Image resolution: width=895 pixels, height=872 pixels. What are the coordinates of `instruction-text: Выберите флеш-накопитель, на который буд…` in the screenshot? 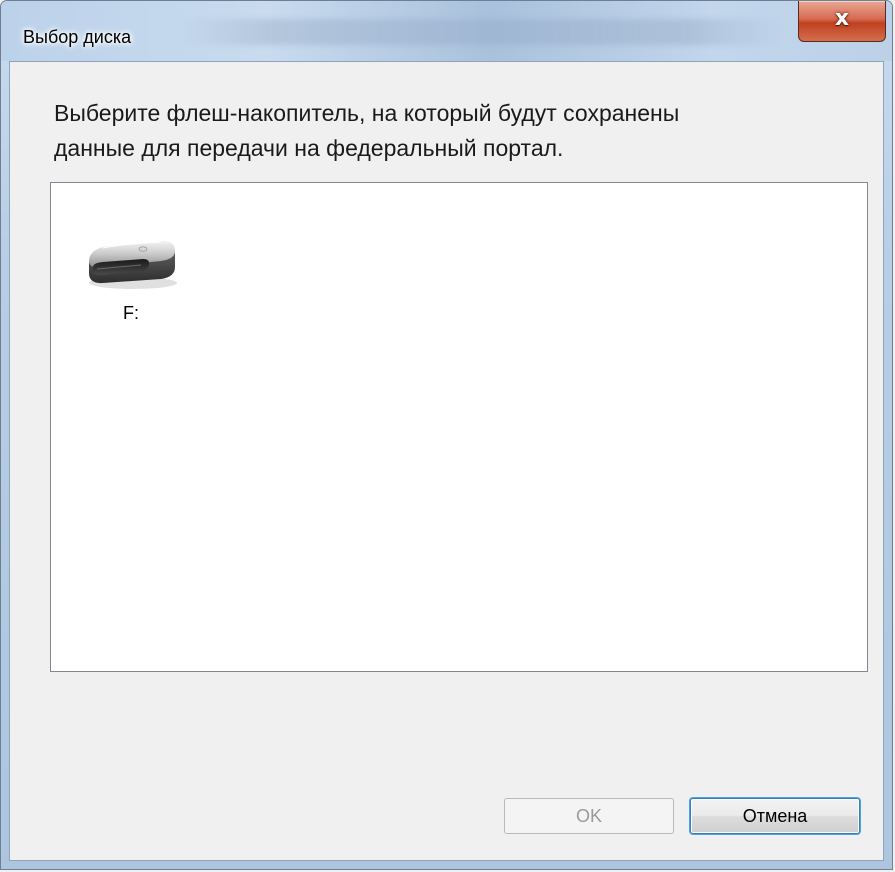 It's located at (454, 131).